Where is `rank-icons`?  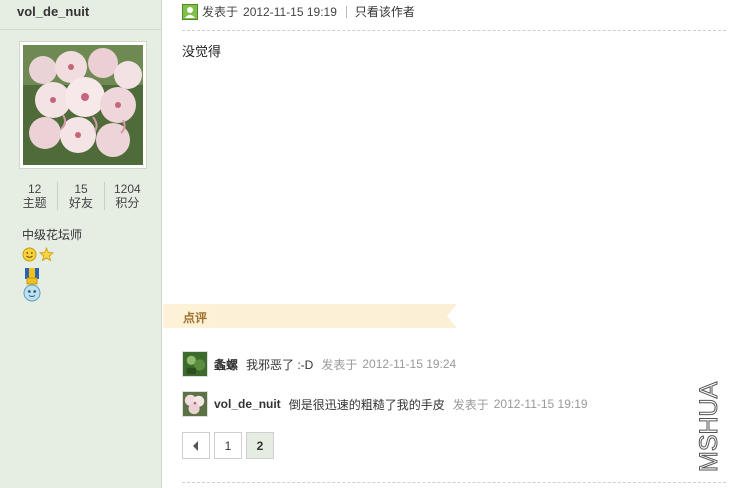 rank-icons is located at coordinates (38, 254).